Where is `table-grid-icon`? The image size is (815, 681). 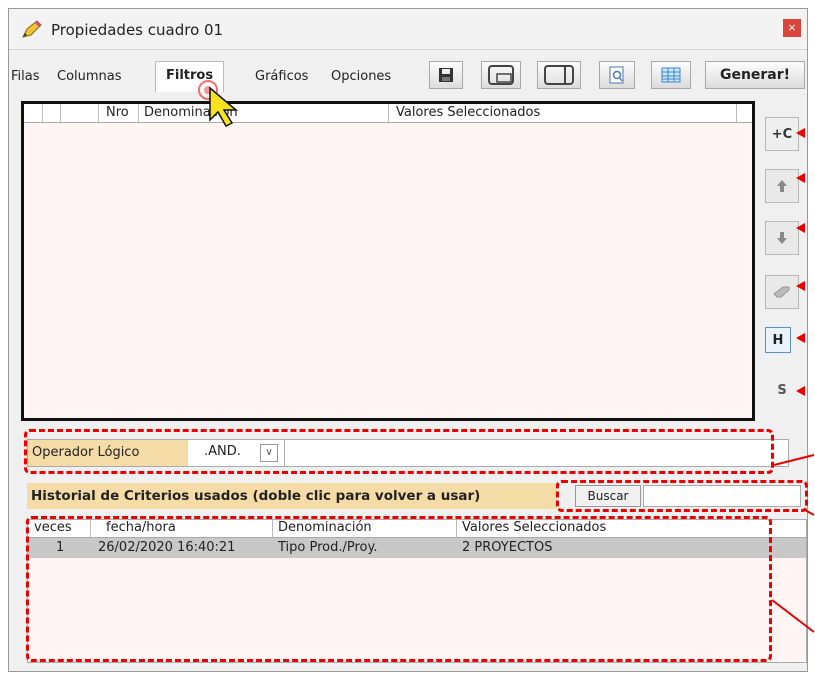 table-grid-icon is located at coordinates (671, 75).